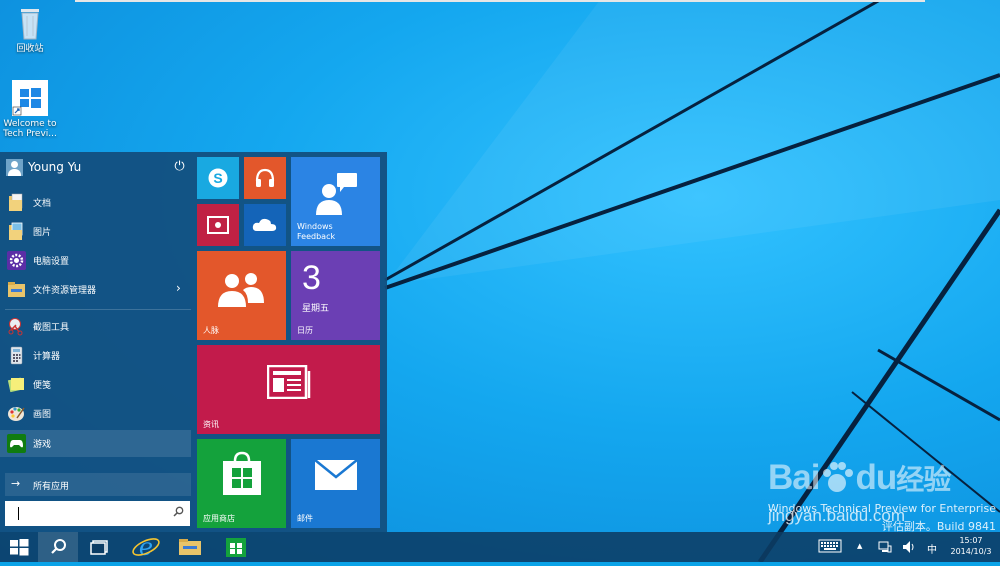 This screenshot has height=566, width=1000. What do you see at coordinates (500, 547) in the screenshot?
I see `taskbar: e ▲ 中 15:07 2014/10/3` at bounding box center [500, 547].